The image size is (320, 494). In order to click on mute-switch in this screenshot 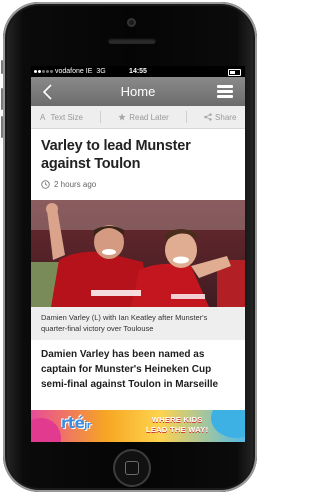, I will do `click(2, 67)`.